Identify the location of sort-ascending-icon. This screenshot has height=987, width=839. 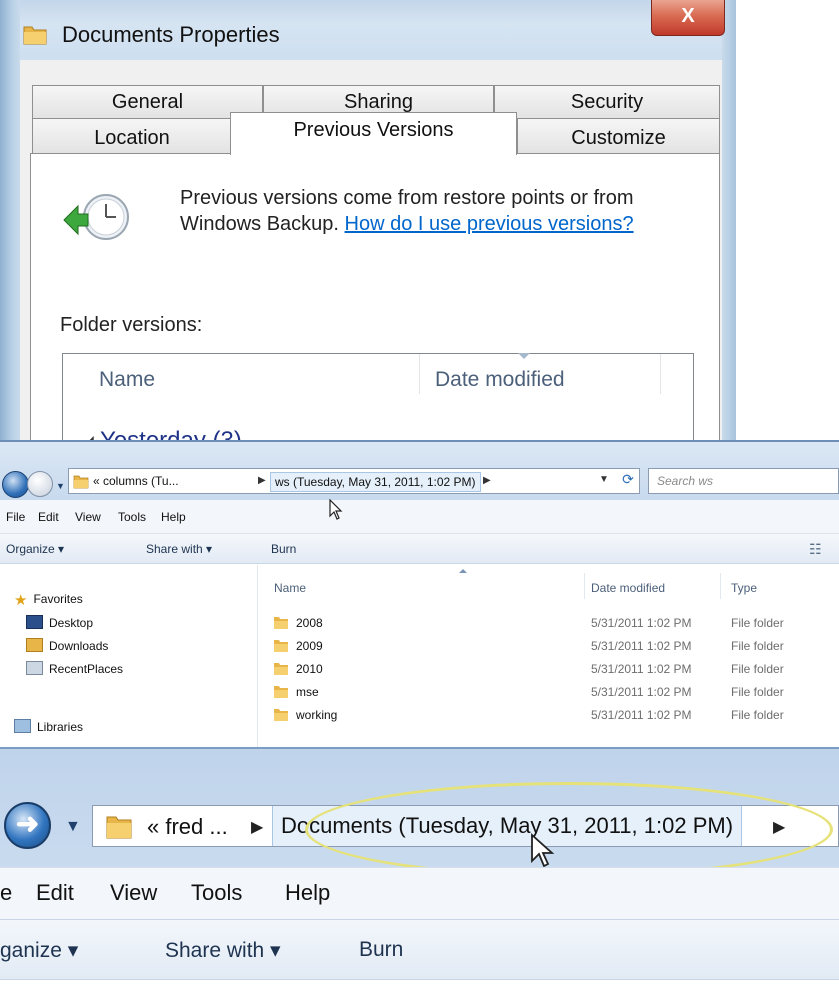
(463, 571).